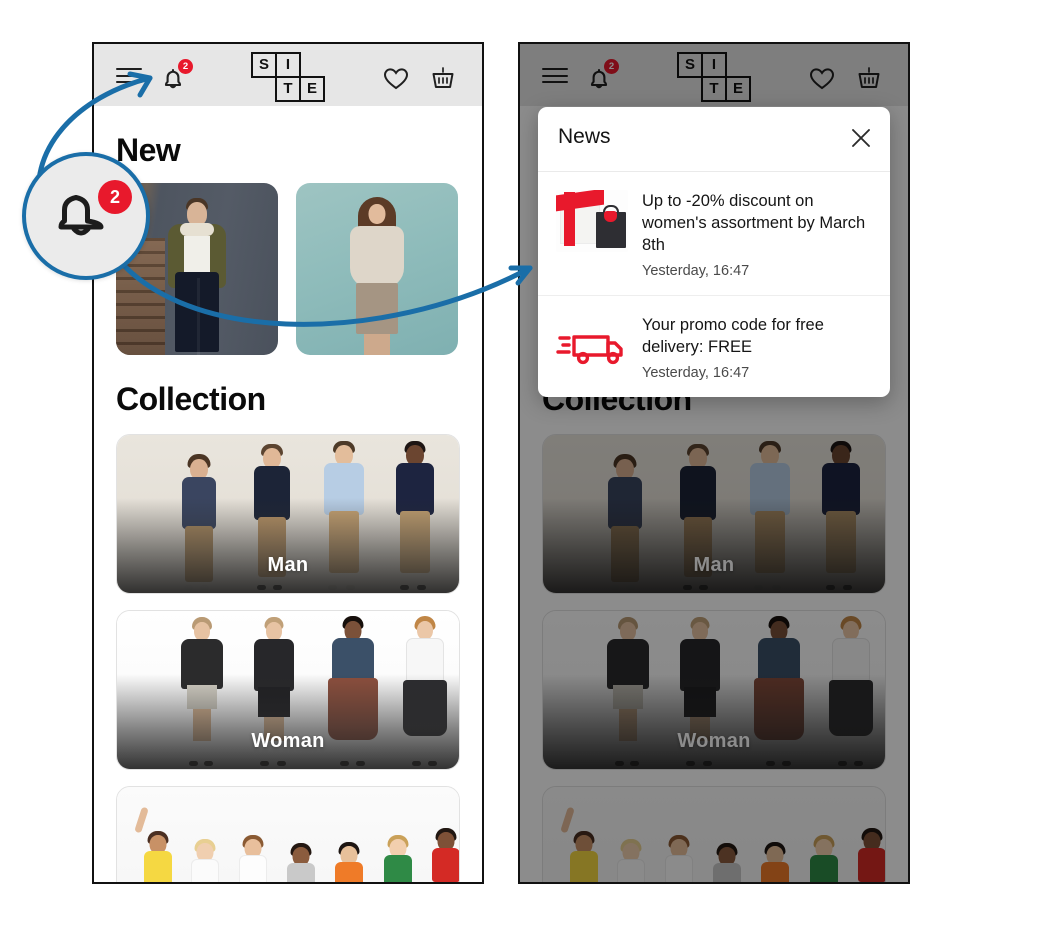 The image size is (1039, 926). What do you see at coordinates (733, 336) in the screenshot?
I see `news-item-title: Your promo code for free delivery: FREE` at bounding box center [733, 336].